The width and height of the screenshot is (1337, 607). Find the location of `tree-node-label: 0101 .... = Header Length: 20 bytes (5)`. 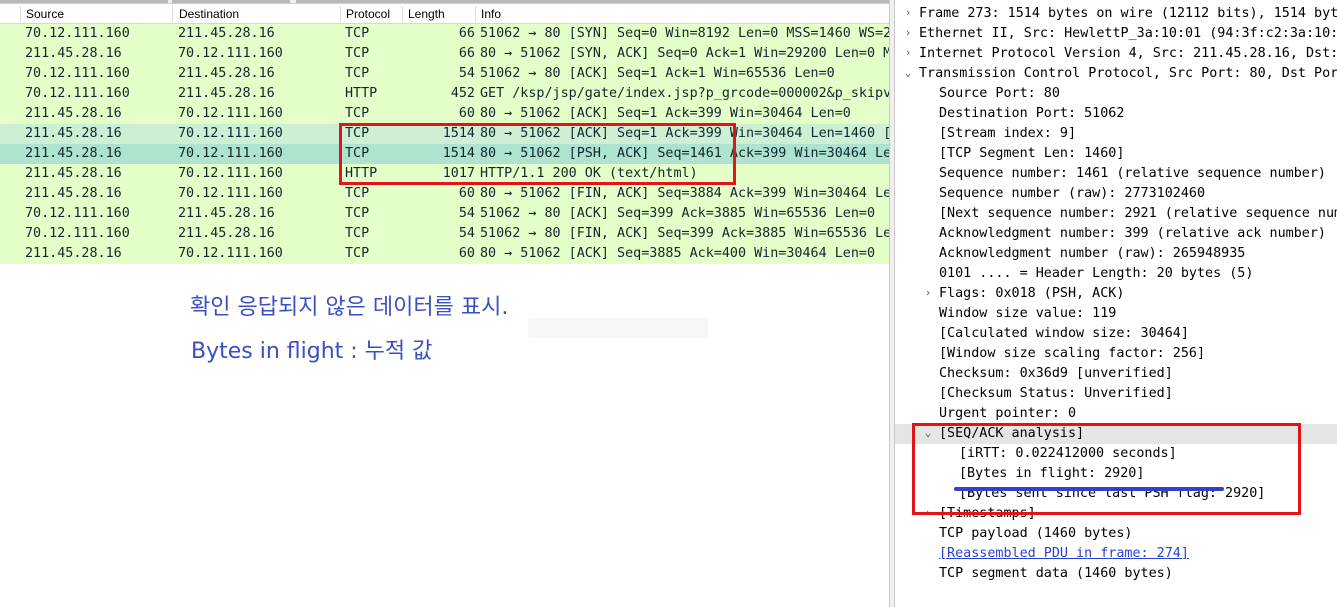

tree-node-label: 0101 .... = Header Length: 20 bytes (5) is located at coordinates (1096, 273).